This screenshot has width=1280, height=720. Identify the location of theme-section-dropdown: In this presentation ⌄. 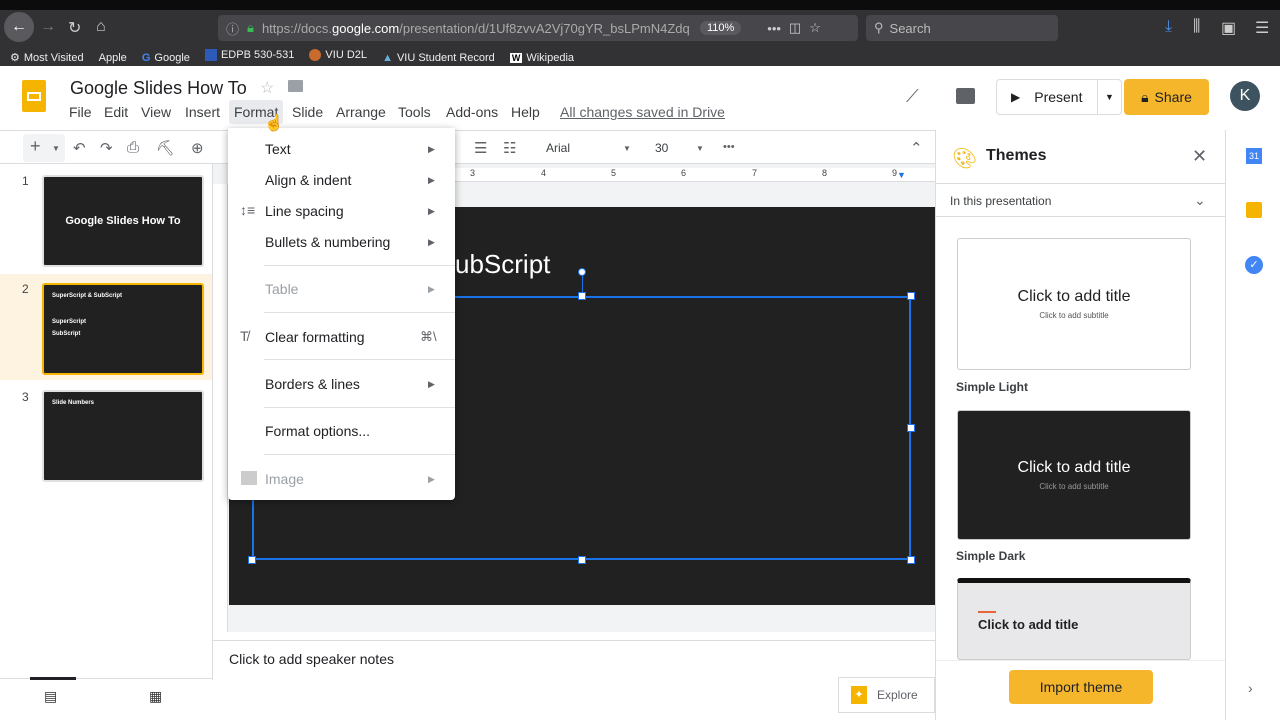
(1081, 200).